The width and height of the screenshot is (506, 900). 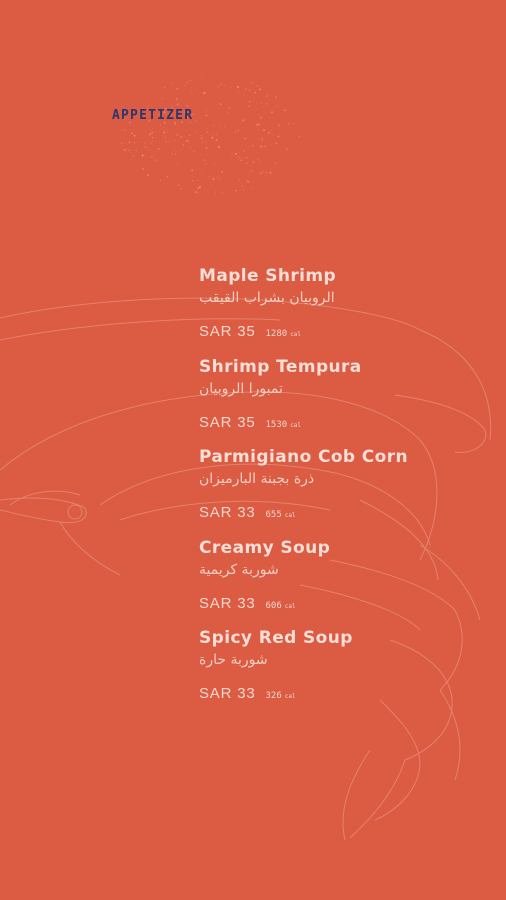 What do you see at coordinates (233, 660) in the screenshot?
I see `item-name-arabic: شوربة حارة` at bounding box center [233, 660].